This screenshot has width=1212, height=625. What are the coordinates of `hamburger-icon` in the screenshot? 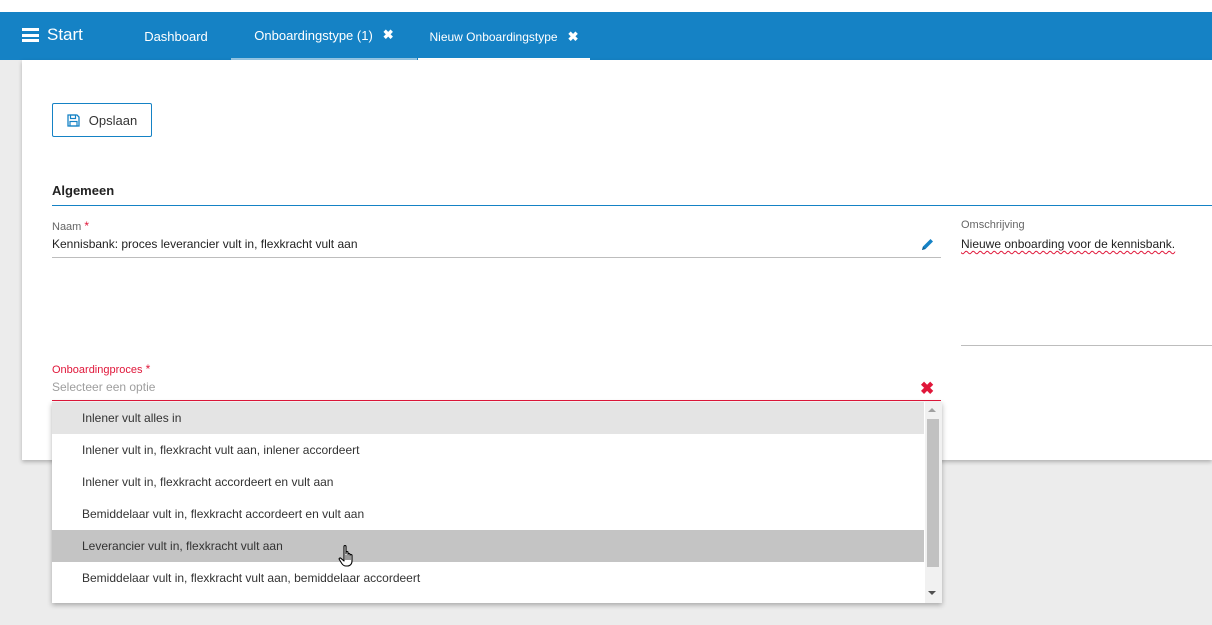 It's located at (30, 35).